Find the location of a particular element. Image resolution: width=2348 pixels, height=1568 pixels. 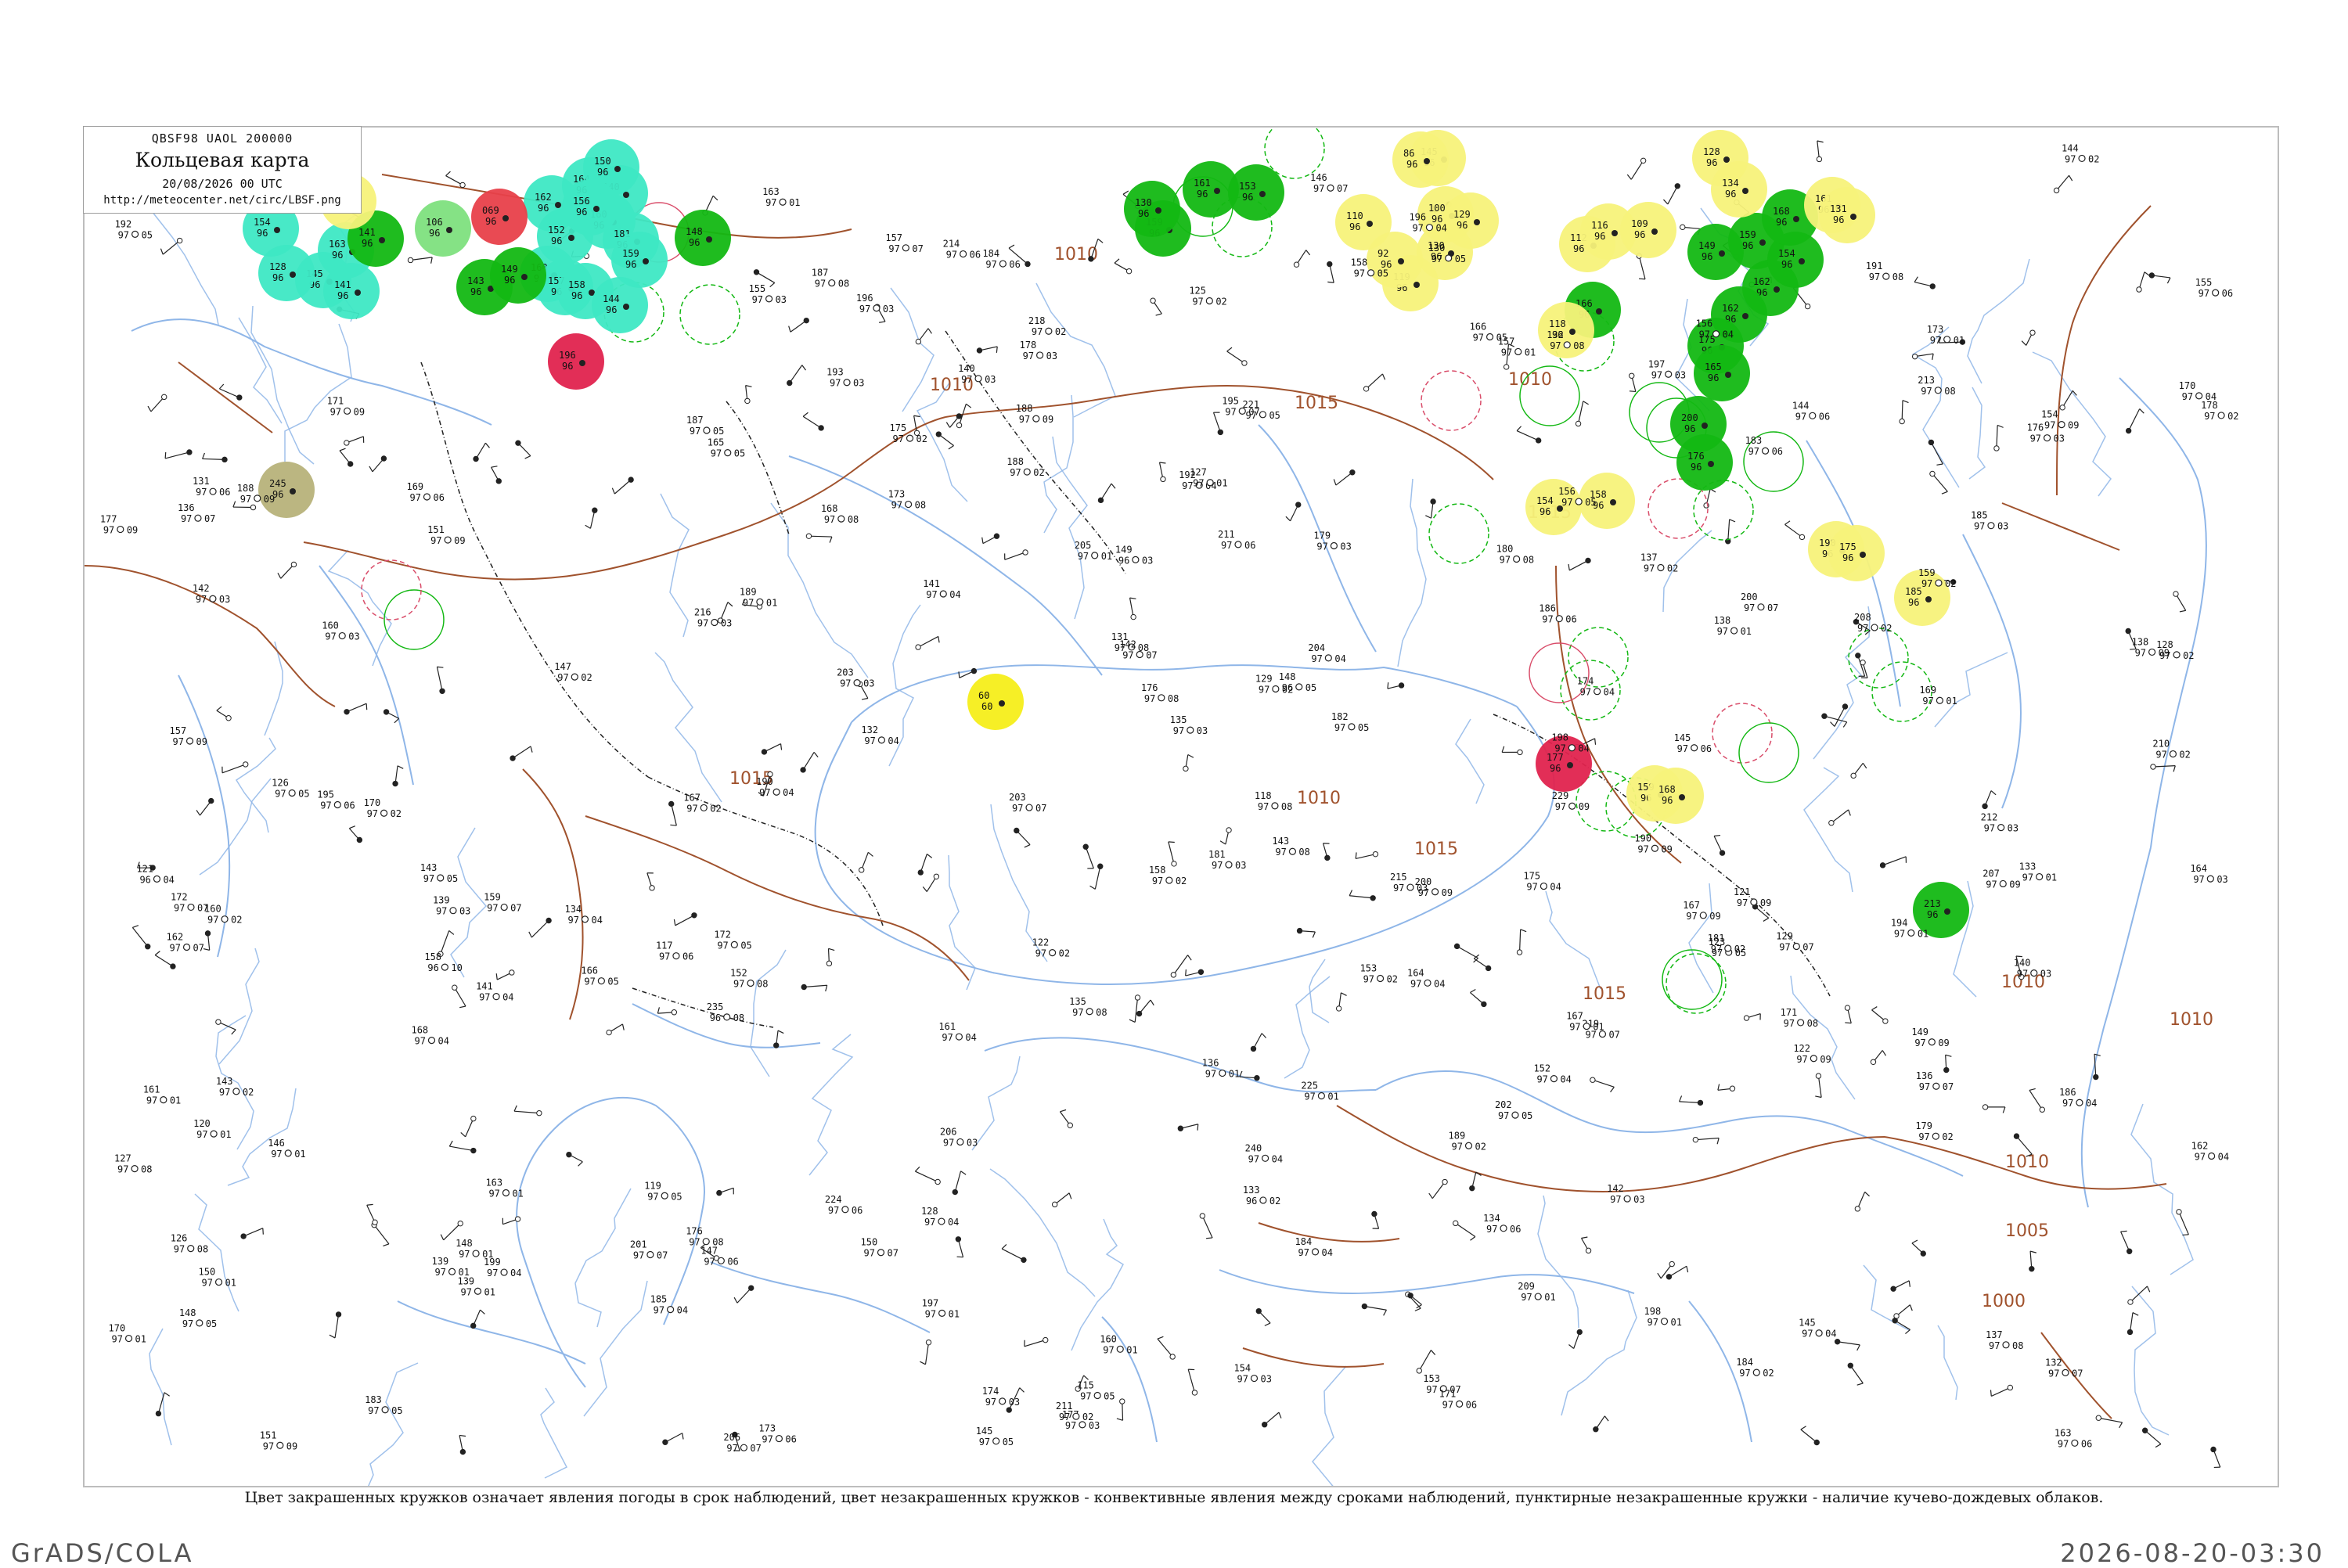

station-plot: 1459705 is located at coordinates (995, 1437).